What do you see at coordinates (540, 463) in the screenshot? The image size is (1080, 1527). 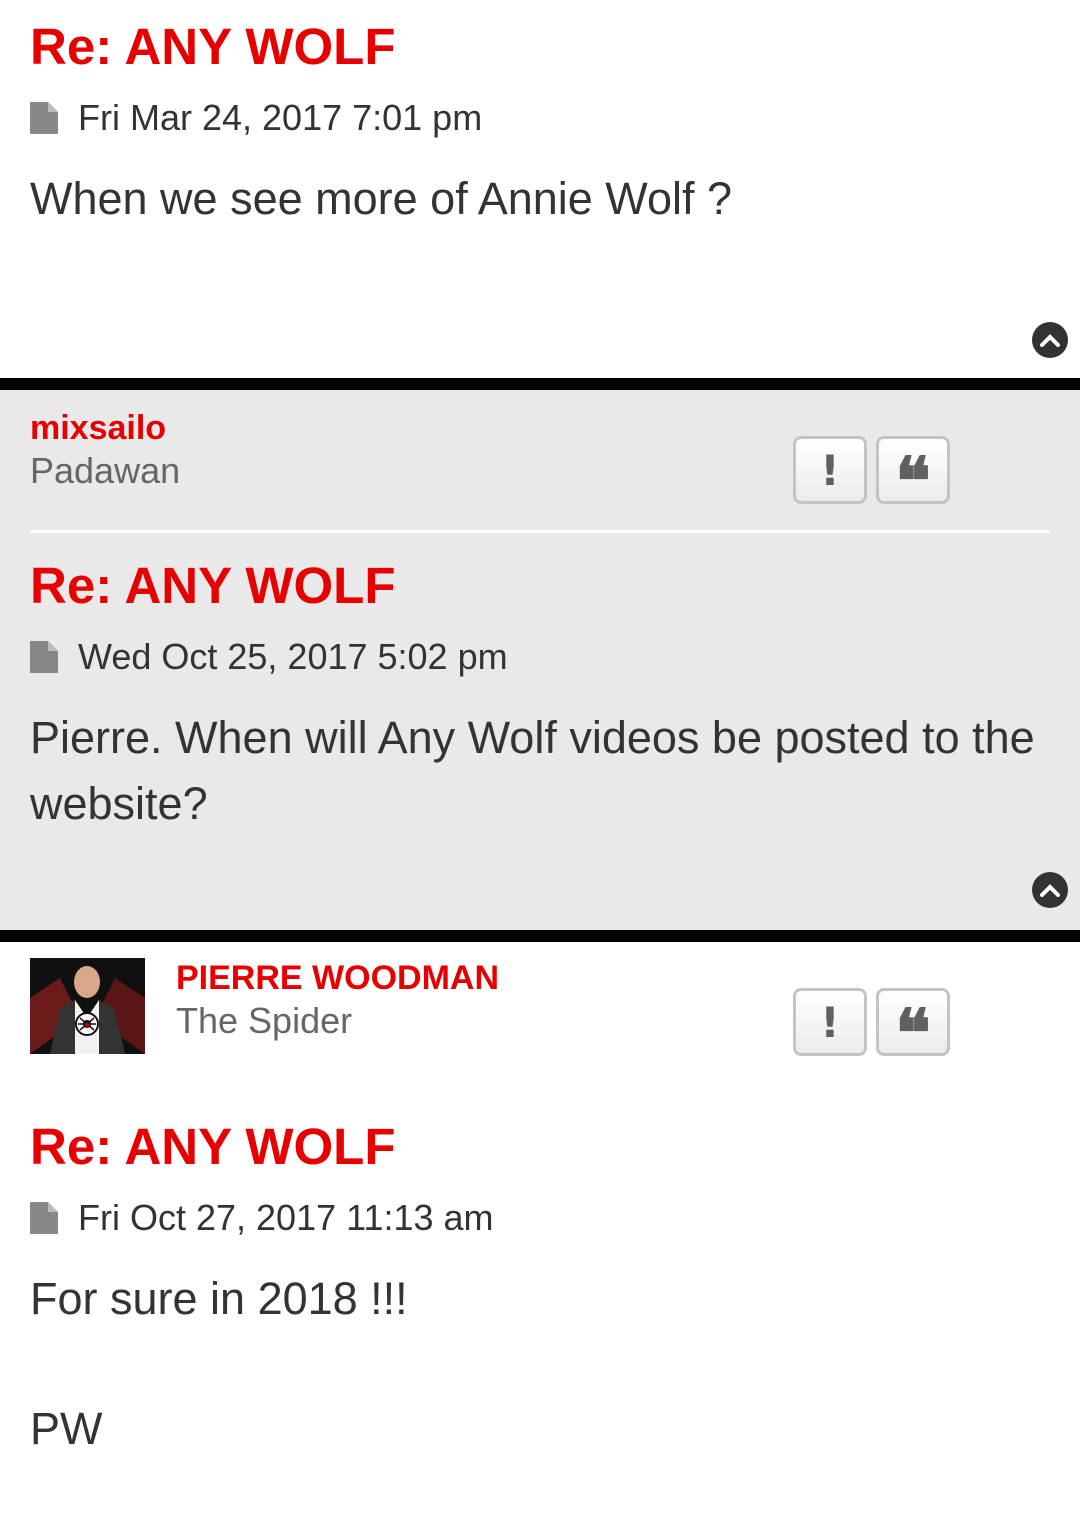 I see `post-profile: mixsailo Padawan ! ❝` at bounding box center [540, 463].